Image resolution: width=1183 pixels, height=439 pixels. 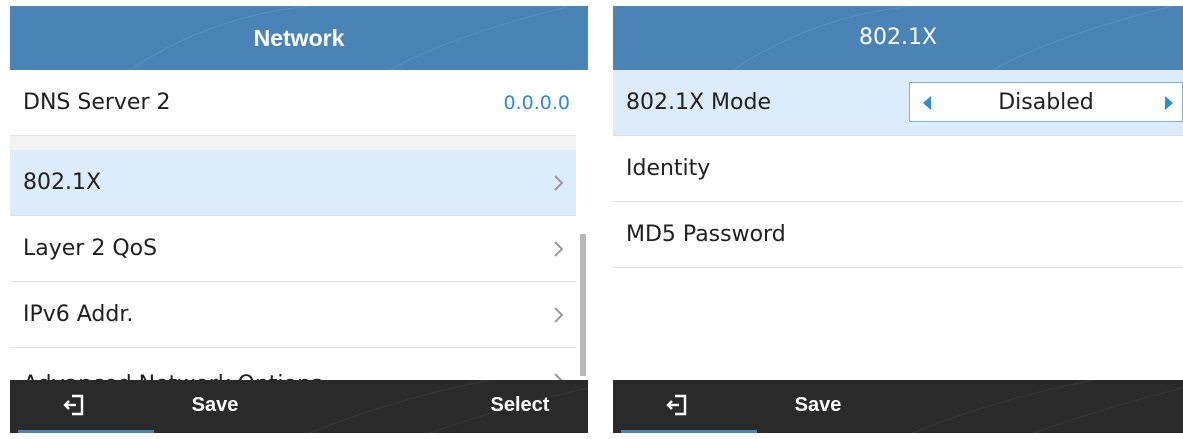 I want to click on triangle-right-icon, so click(x=1169, y=103).